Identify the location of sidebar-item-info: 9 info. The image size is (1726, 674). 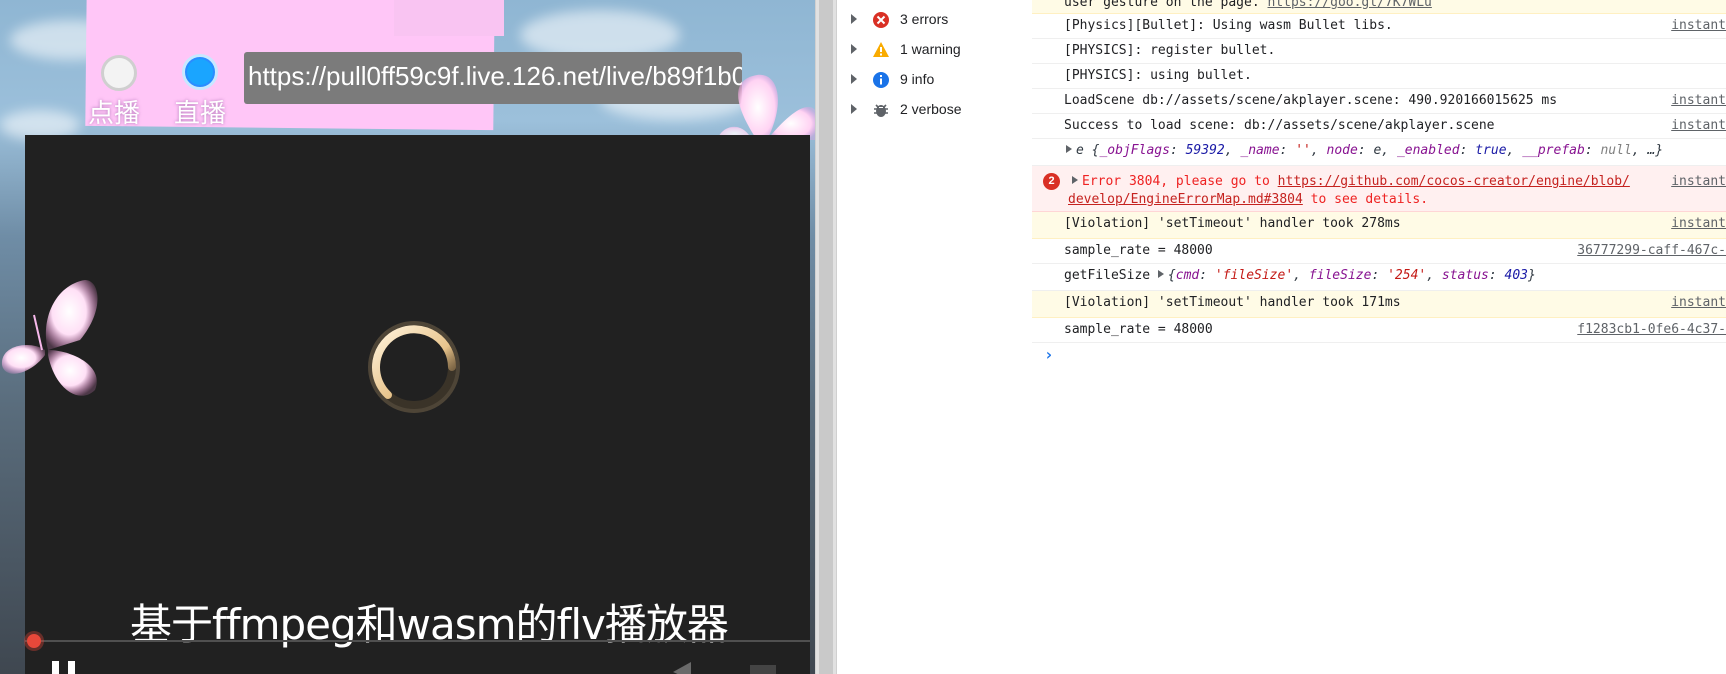
(934, 81).